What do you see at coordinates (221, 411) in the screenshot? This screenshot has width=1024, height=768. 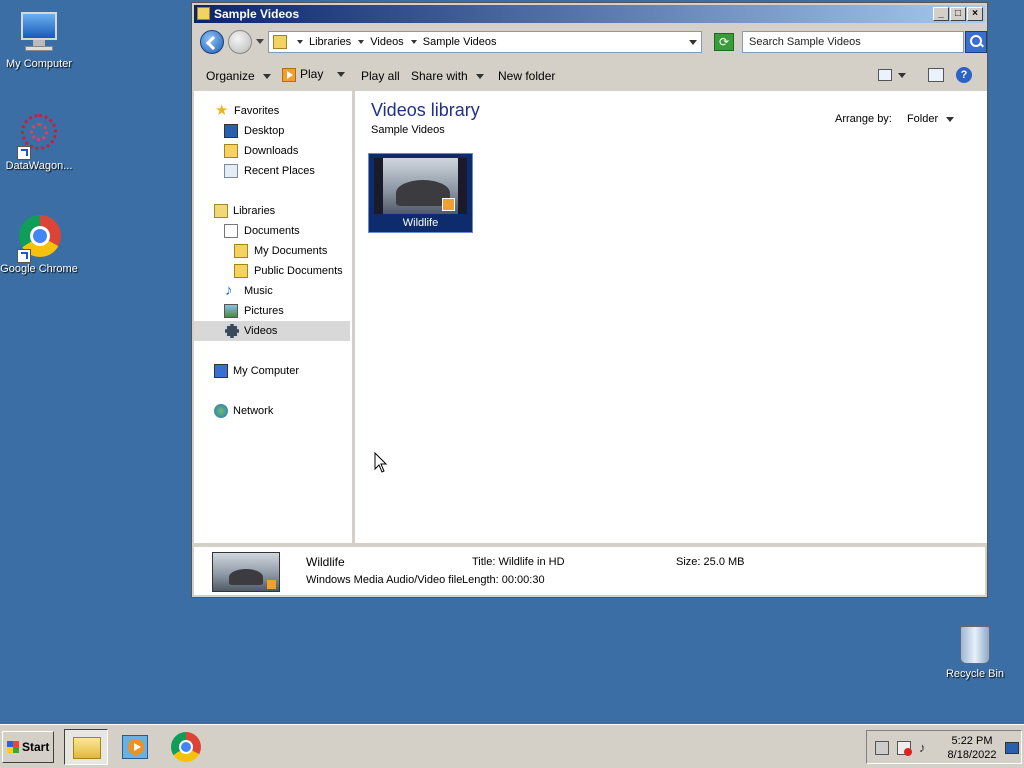 I see `network-icon` at bounding box center [221, 411].